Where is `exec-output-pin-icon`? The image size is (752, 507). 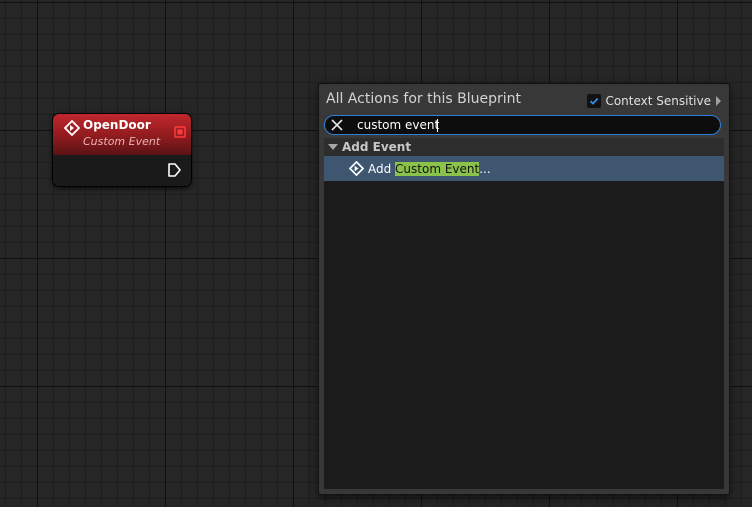 exec-output-pin-icon is located at coordinates (174, 170).